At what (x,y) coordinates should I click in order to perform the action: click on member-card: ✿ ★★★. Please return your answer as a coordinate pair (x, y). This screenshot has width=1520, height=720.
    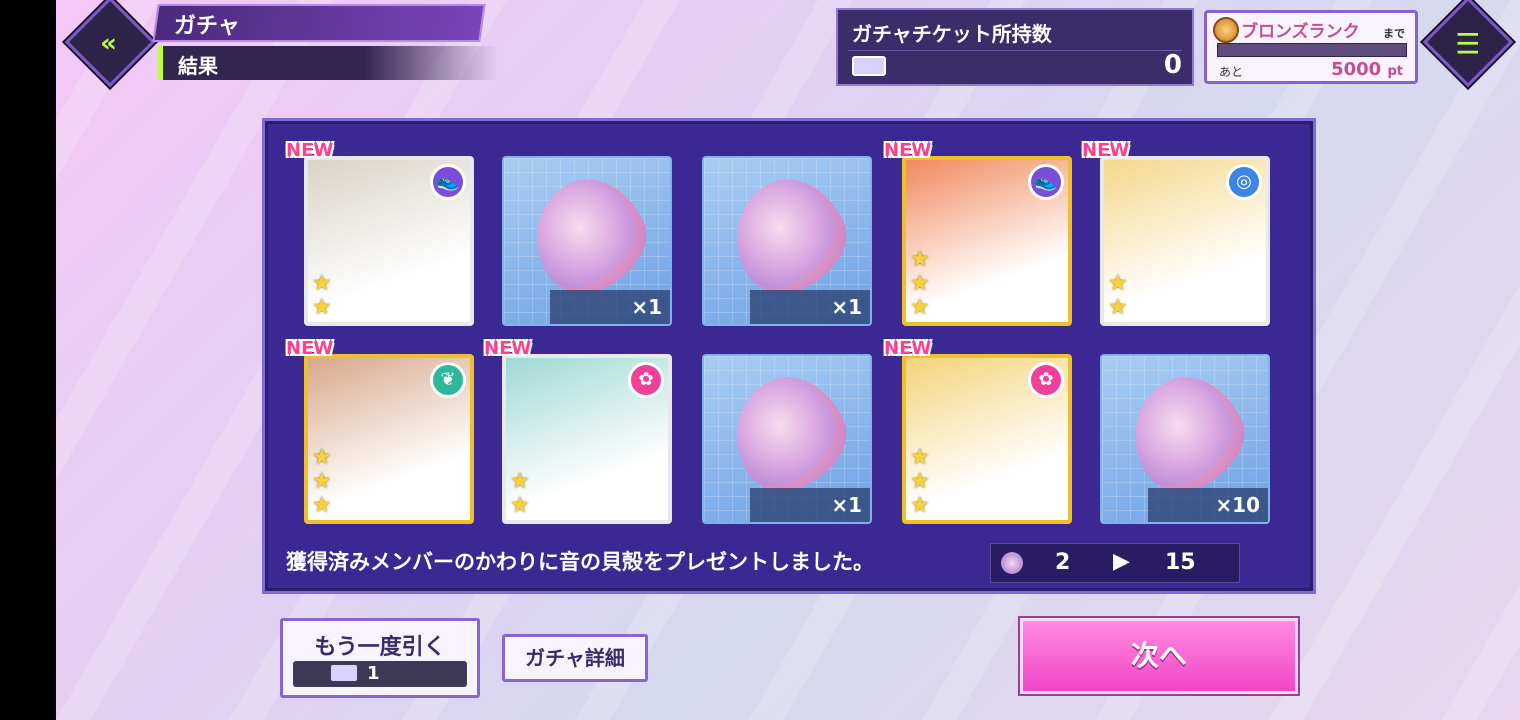
    Looking at the image, I should click on (987, 439).